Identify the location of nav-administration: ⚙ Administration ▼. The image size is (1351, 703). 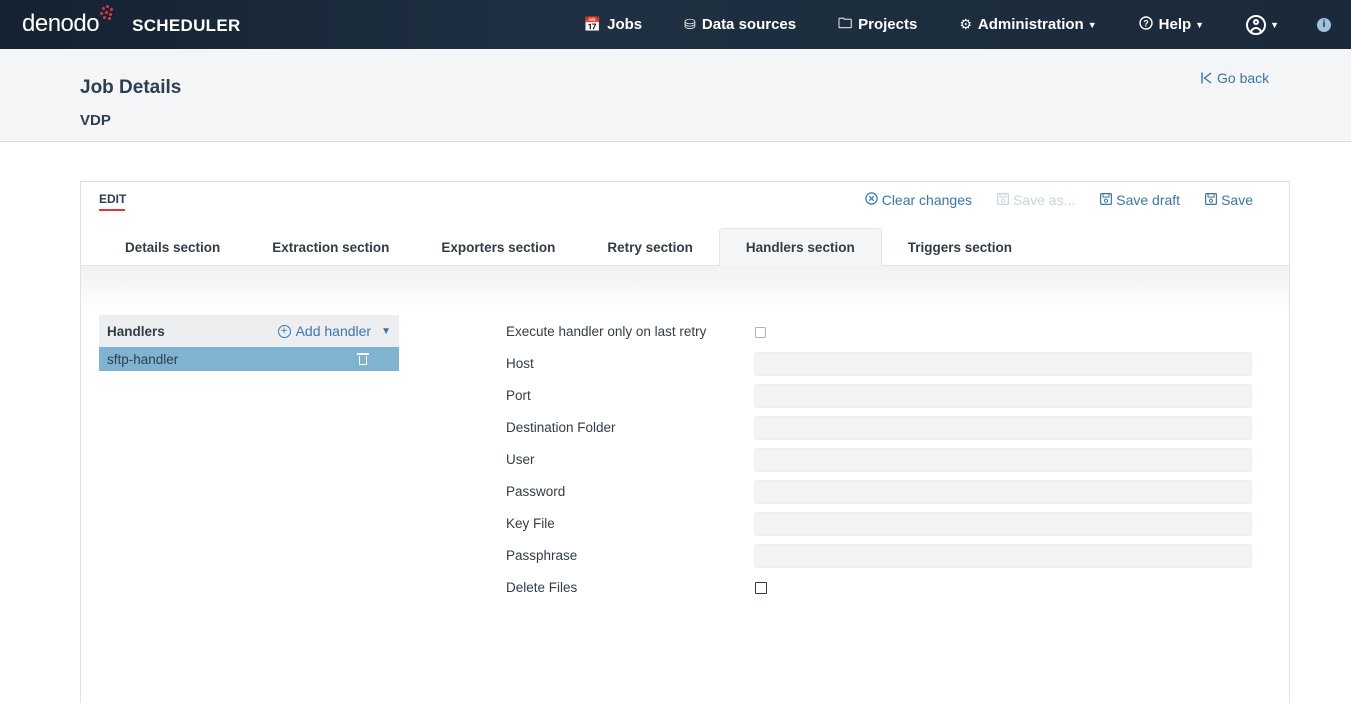
(1027, 24).